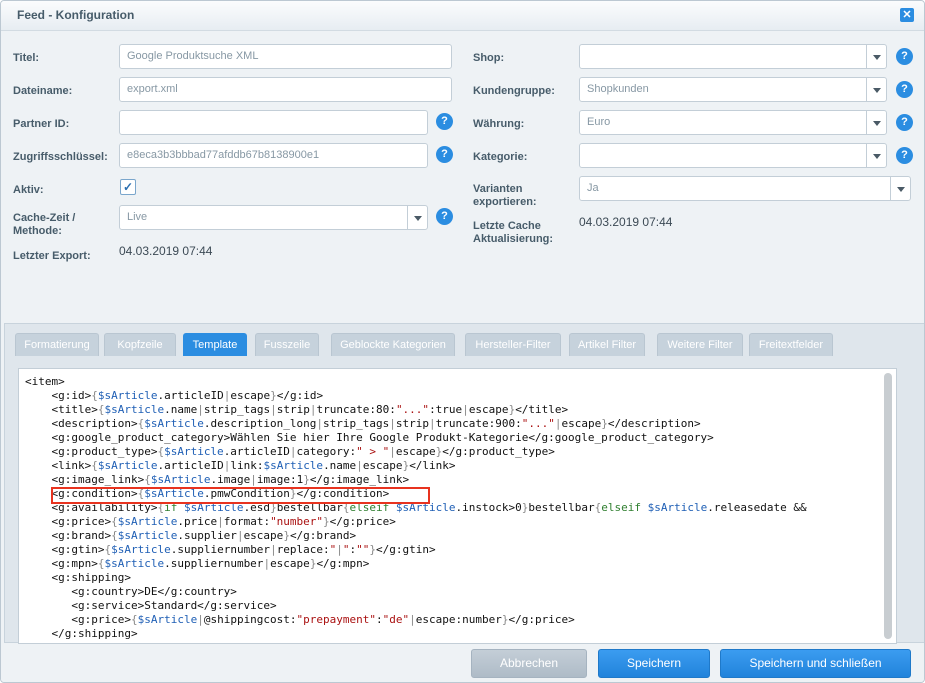 The image size is (925, 683). I want to click on letzter-export-value: 04.03.2019 07:44, so click(166, 251).